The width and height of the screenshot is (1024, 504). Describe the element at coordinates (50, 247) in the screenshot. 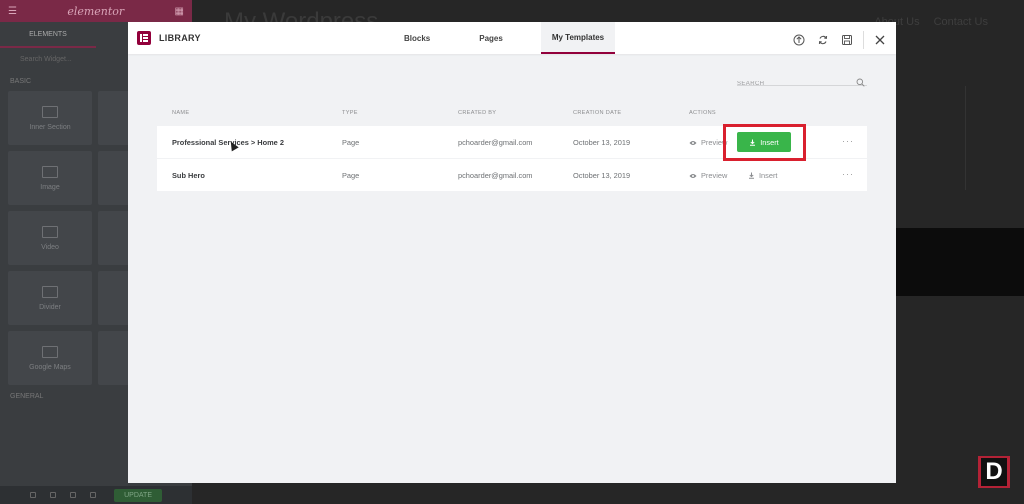

I see `widget-label: Video` at that location.